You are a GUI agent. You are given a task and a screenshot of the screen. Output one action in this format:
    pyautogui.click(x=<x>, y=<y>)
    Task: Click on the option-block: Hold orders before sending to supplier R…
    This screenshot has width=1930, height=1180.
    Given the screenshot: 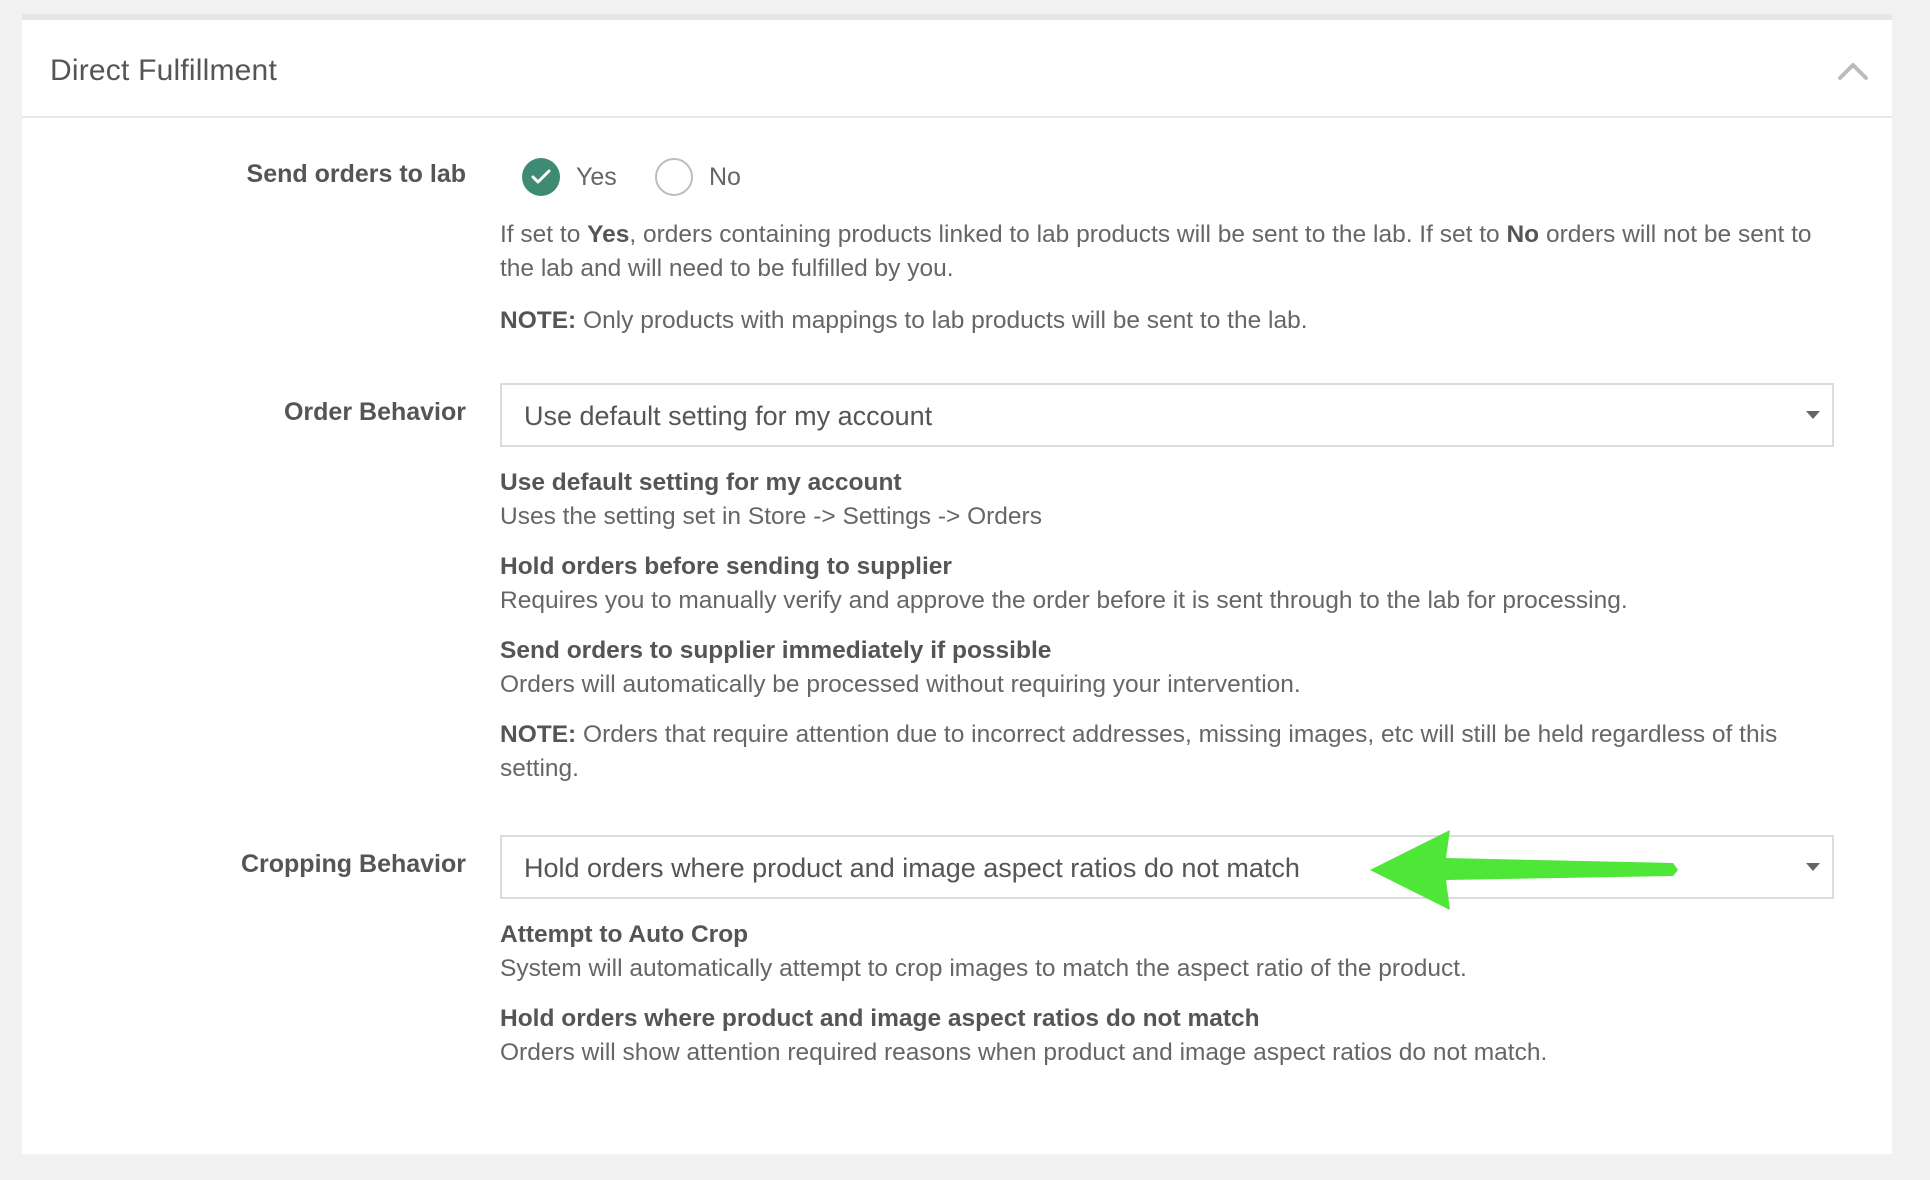 What is the action you would take?
    pyautogui.click(x=1165, y=584)
    